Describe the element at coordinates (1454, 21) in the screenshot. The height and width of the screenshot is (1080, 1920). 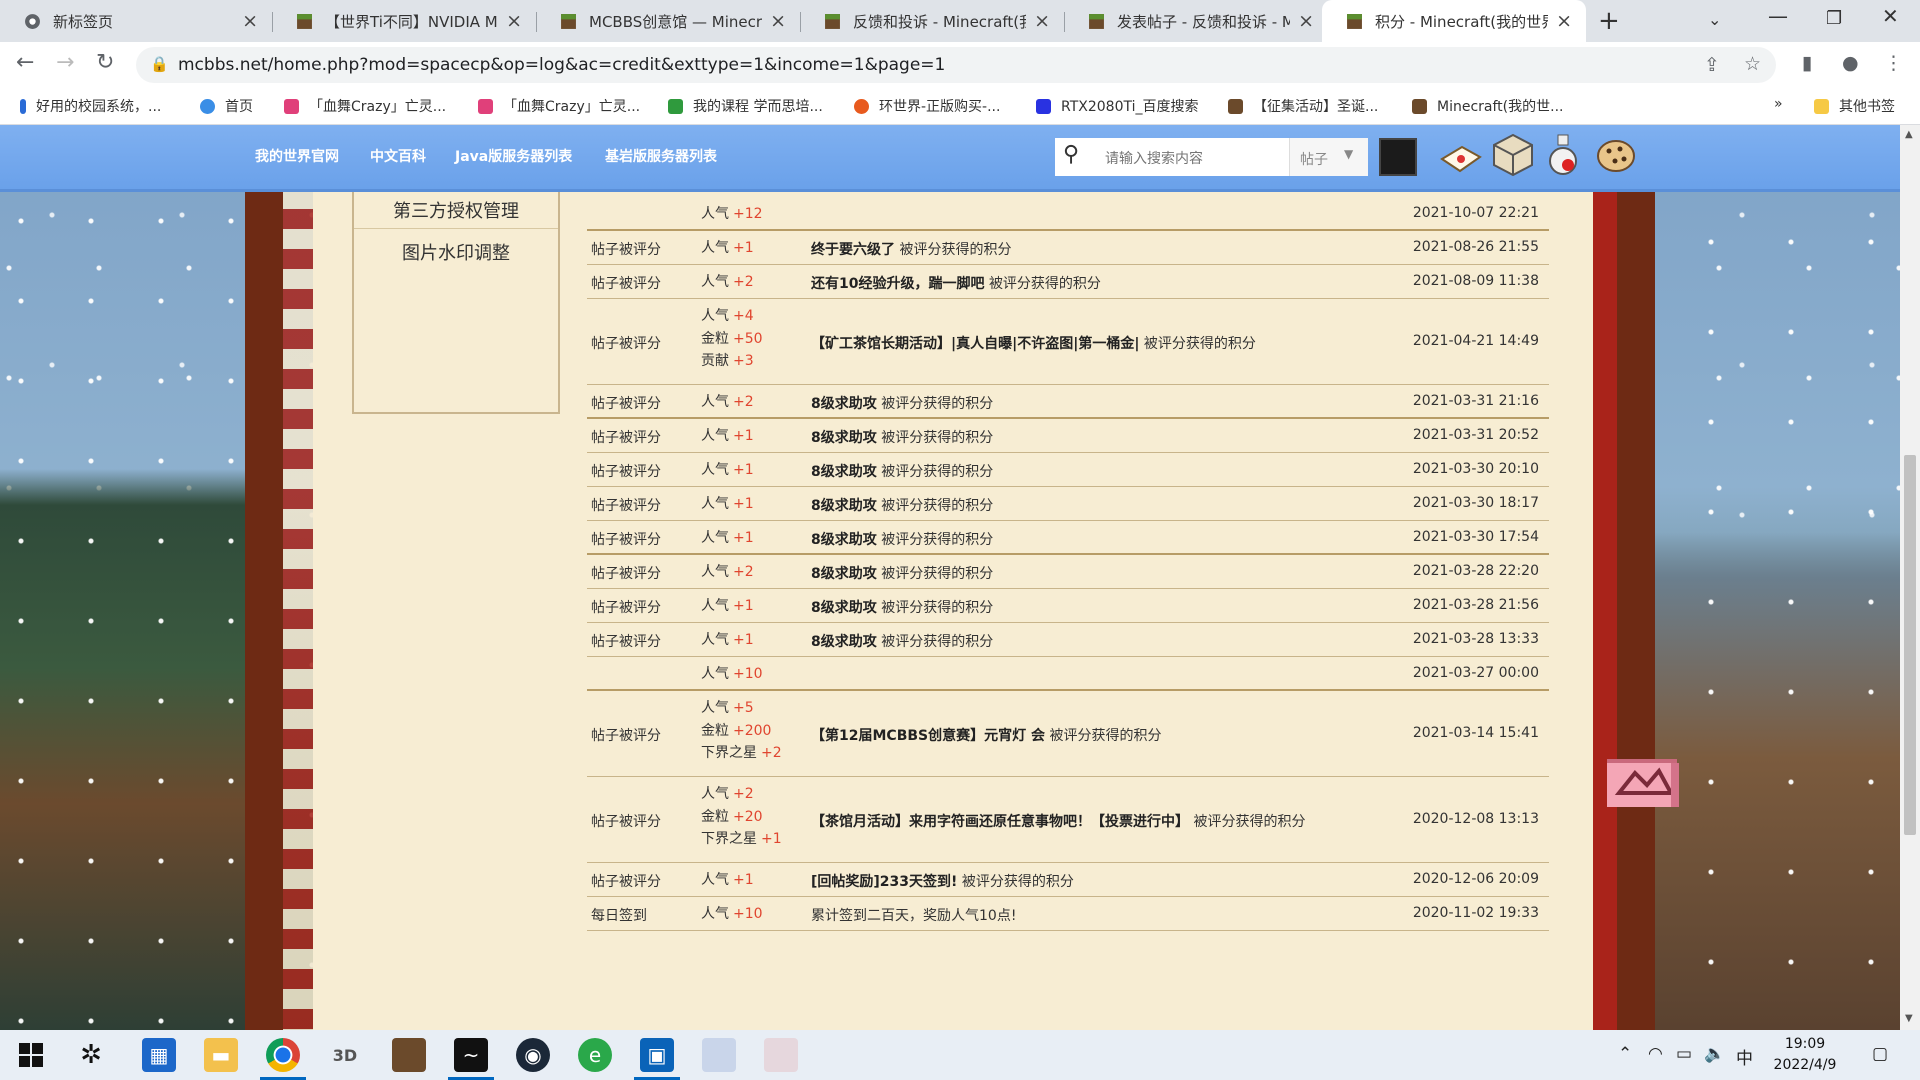
I see `tab-credit-active: 积分 - Minecraft(我的世界 ×` at that location.